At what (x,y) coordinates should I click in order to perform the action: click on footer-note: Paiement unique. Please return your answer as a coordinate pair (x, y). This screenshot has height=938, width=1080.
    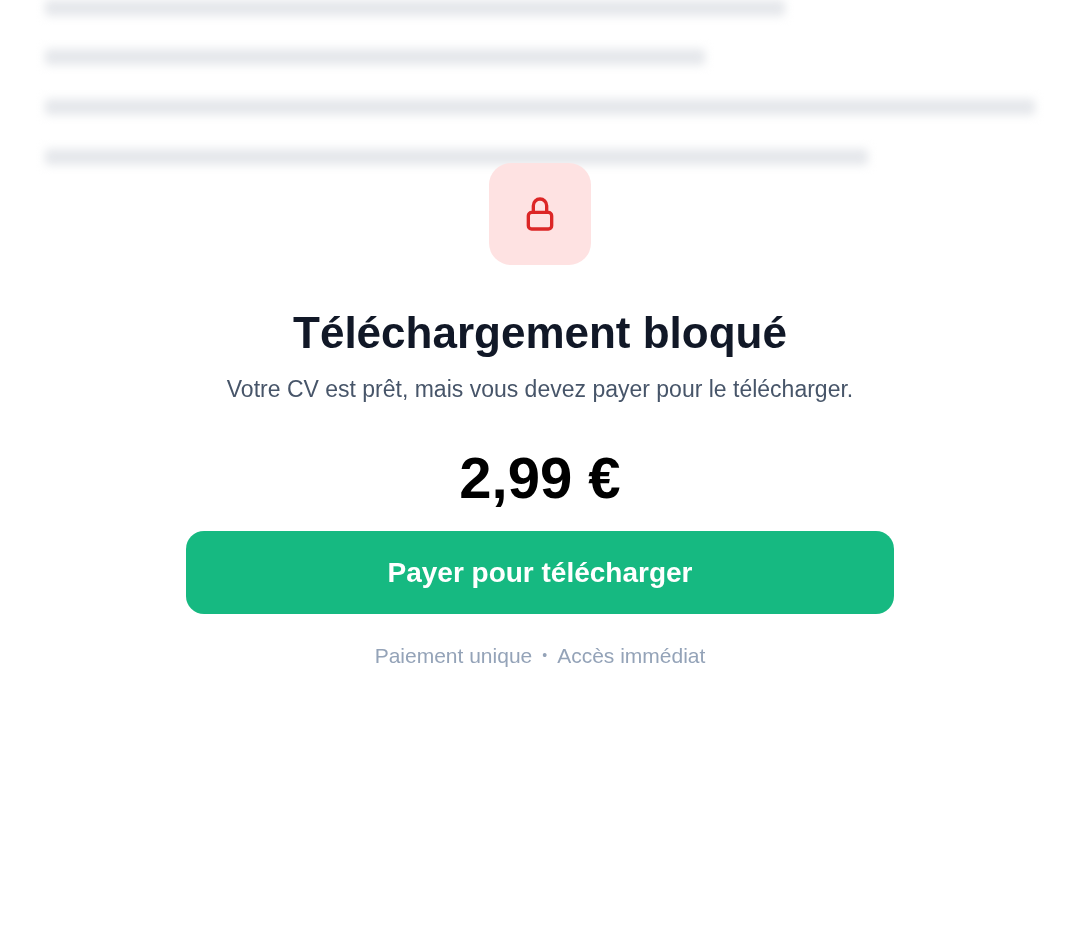
    Looking at the image, I should click on (453, 656).